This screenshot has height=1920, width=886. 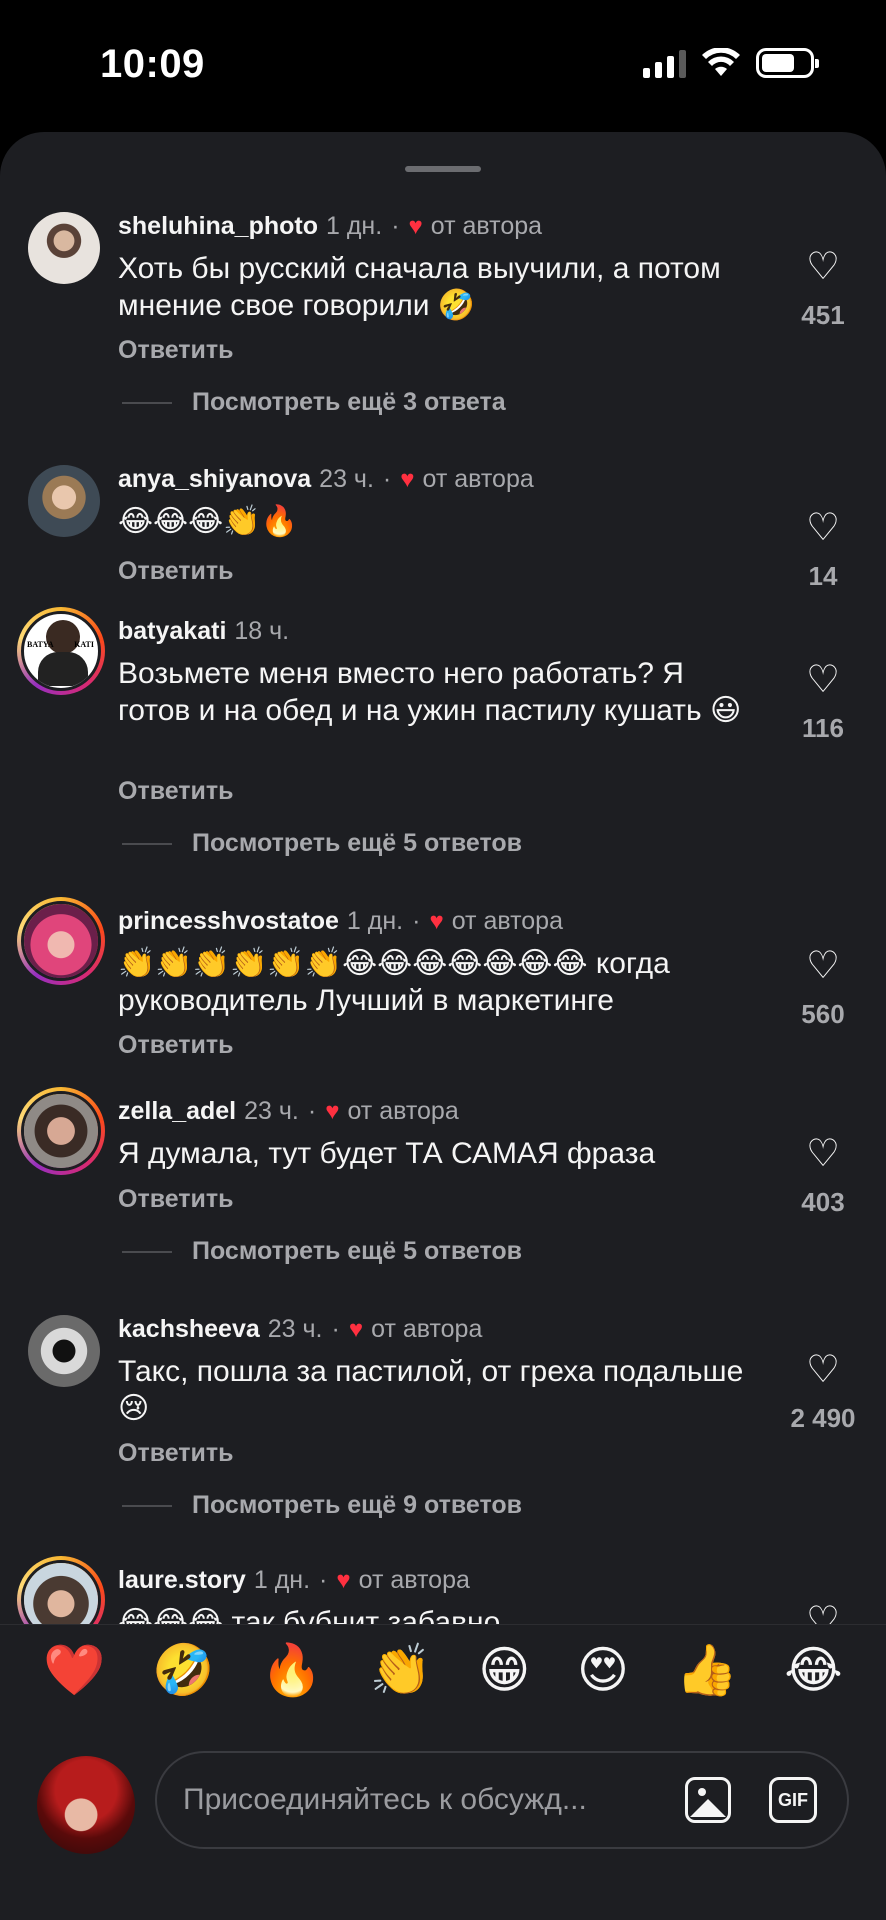 What do you see at coordinates (823, 988) in the screenshot?
I see `like-button: ♡ 560` at bounding box center [823, 988].